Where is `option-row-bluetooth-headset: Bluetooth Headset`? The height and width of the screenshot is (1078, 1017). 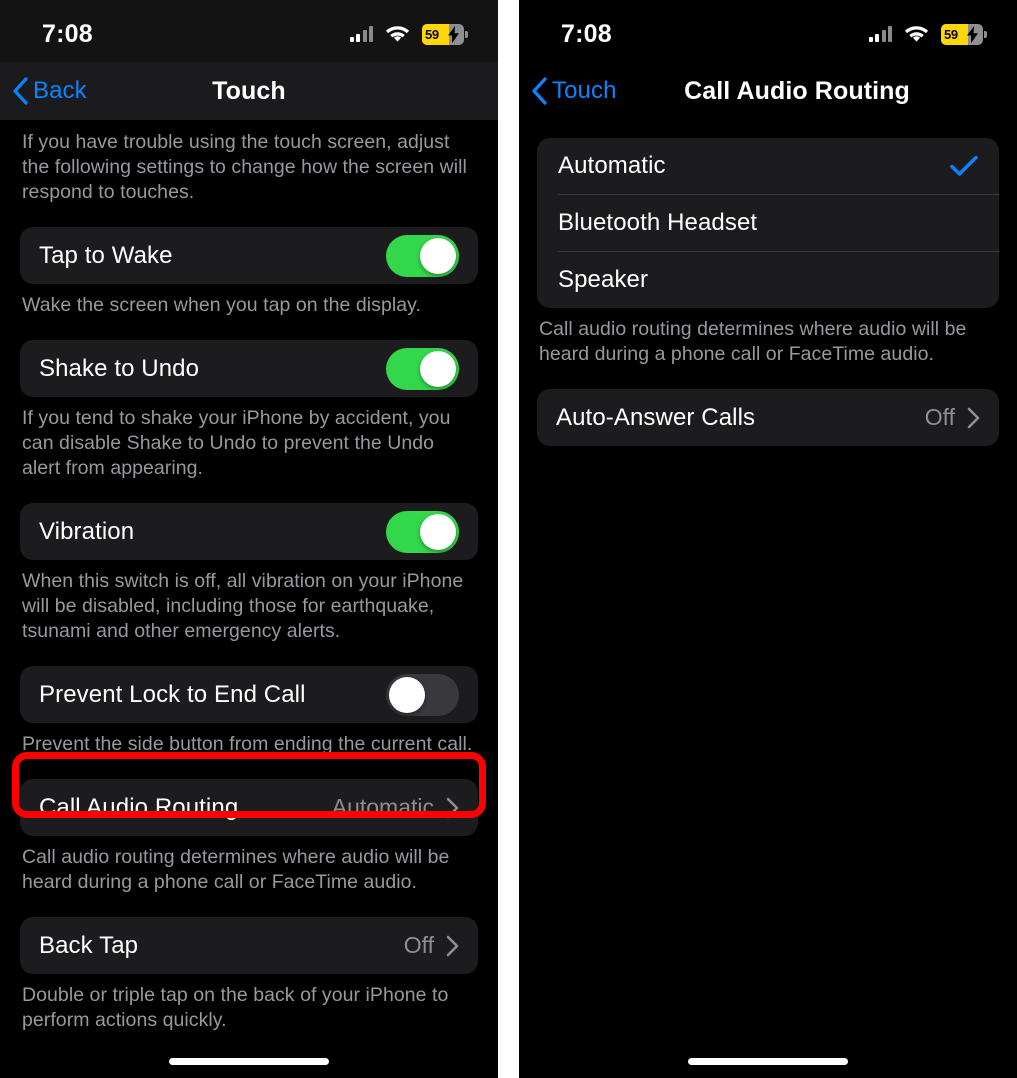 option-row-bluetooth-headset: Bluetooth Headset is located at coordinates (768, 223).